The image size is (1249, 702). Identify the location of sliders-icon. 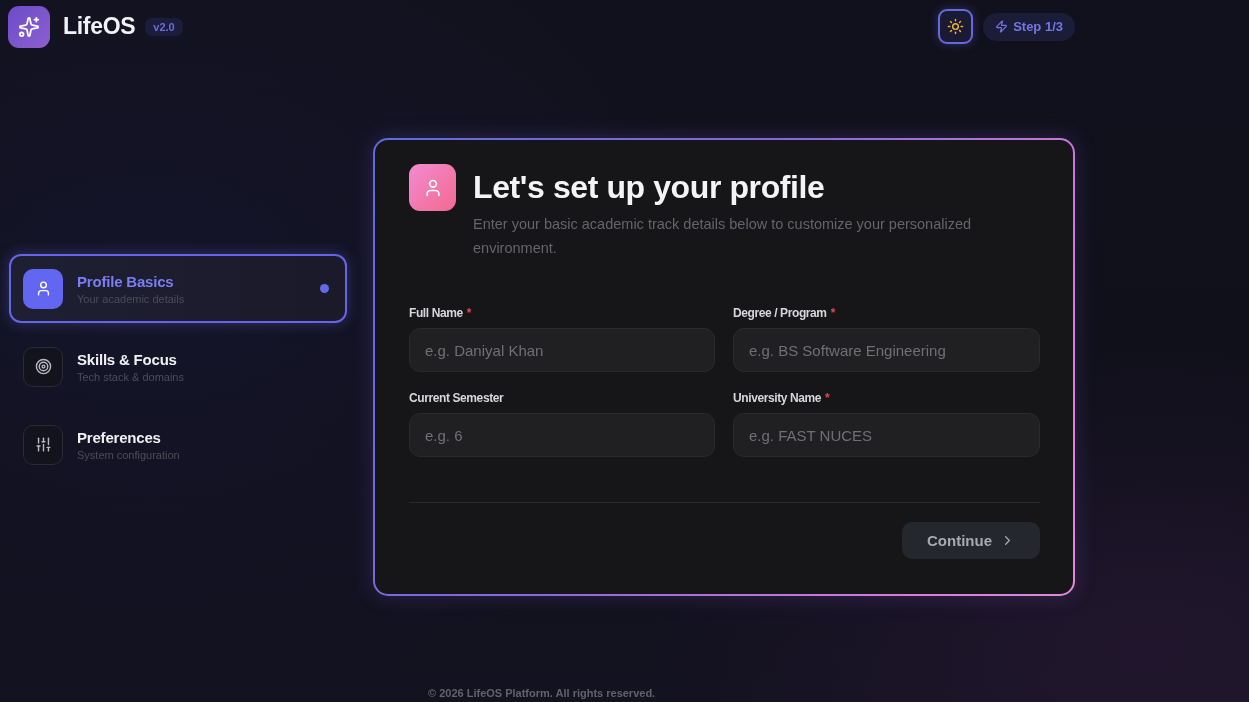
(43, 444).